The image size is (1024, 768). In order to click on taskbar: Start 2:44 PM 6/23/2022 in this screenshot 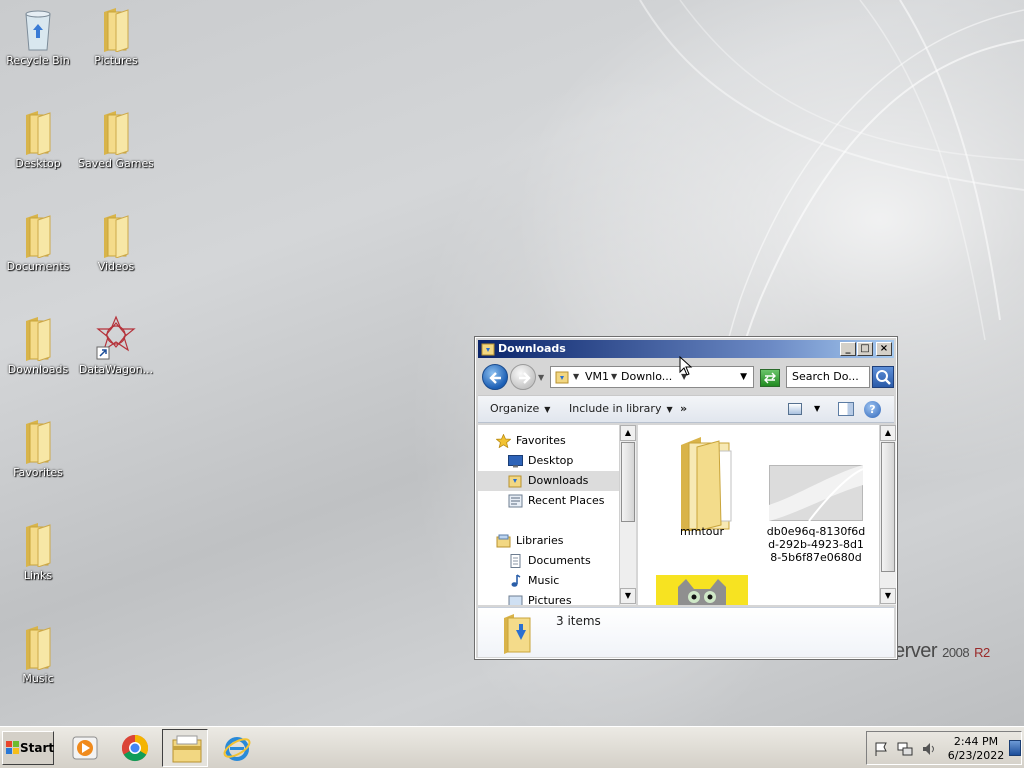, I will do `click(512, 747)`.